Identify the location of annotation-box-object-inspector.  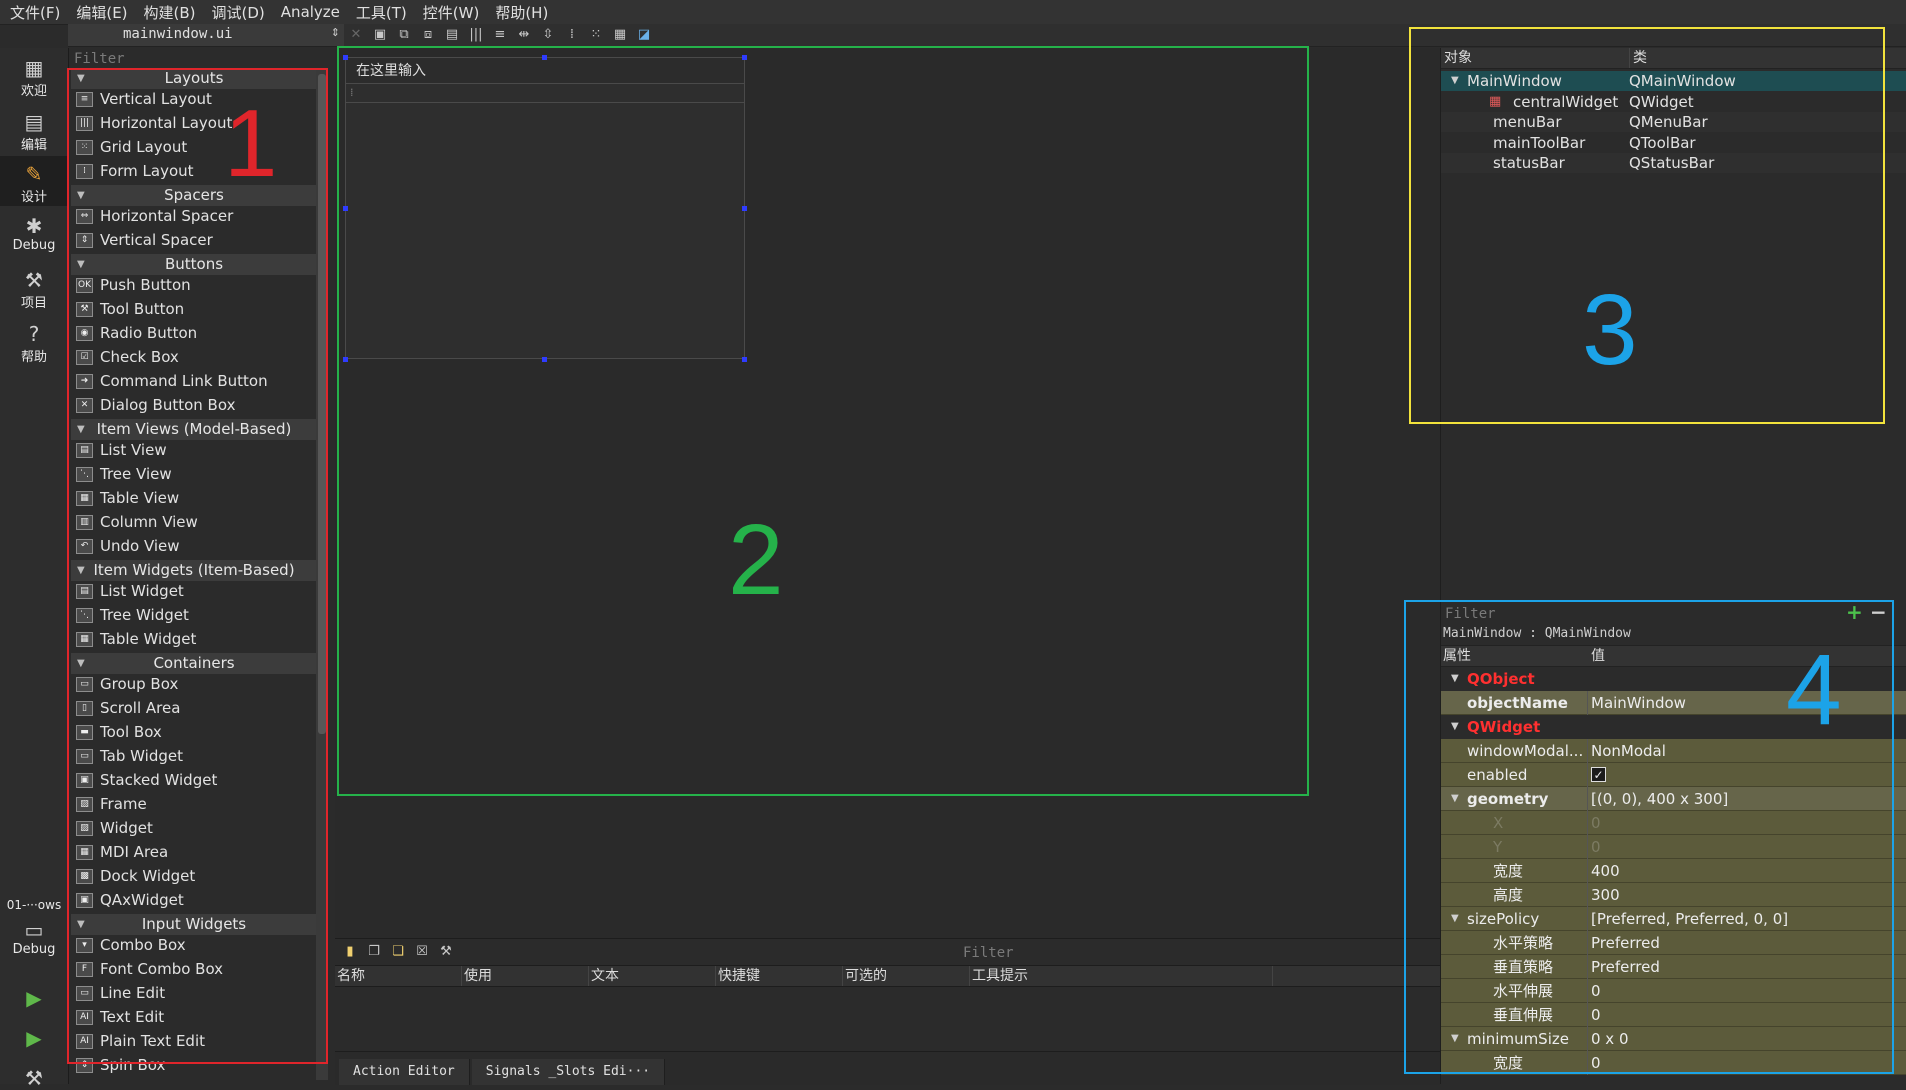
(1647, 225).